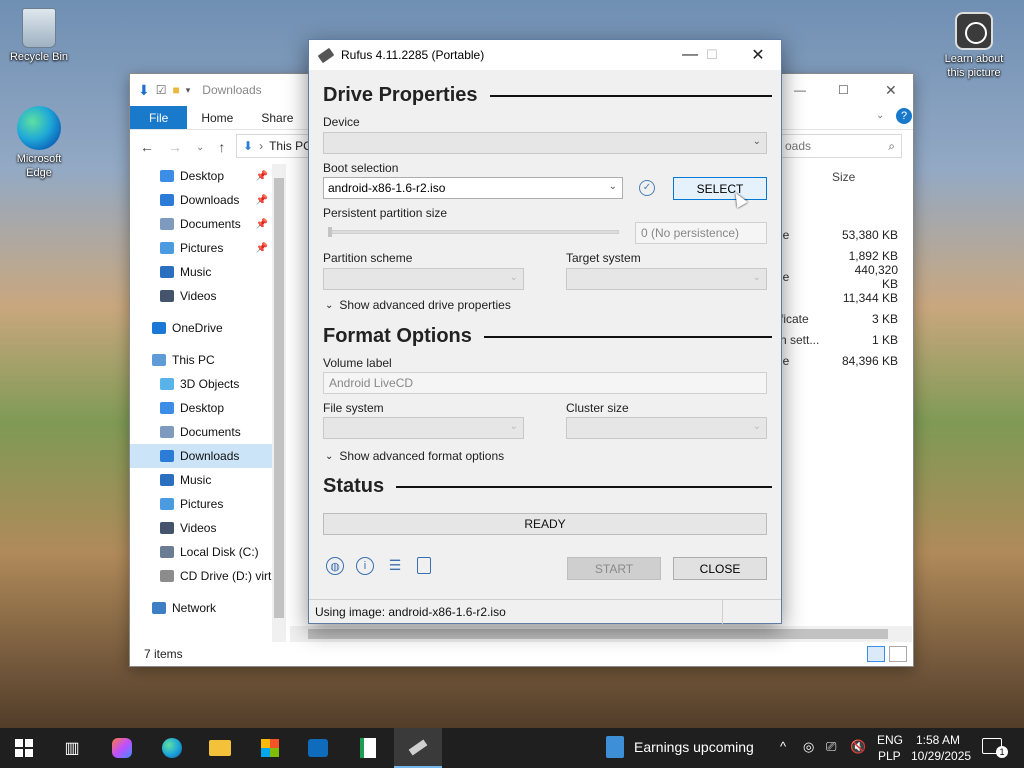  Describe the element at coordinates (147, 147) in the screenshot. I see `back-icon: ←` at that location.